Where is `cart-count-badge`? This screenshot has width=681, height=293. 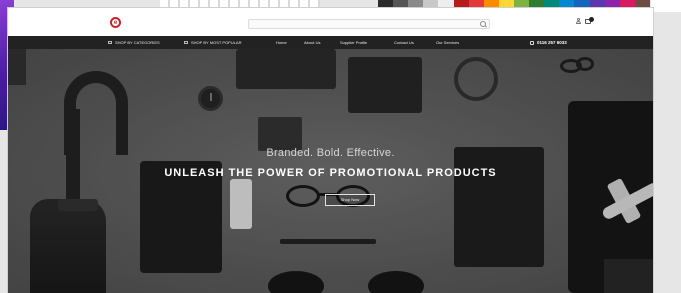 cart-count-badge is located at coordinates (591, 19).